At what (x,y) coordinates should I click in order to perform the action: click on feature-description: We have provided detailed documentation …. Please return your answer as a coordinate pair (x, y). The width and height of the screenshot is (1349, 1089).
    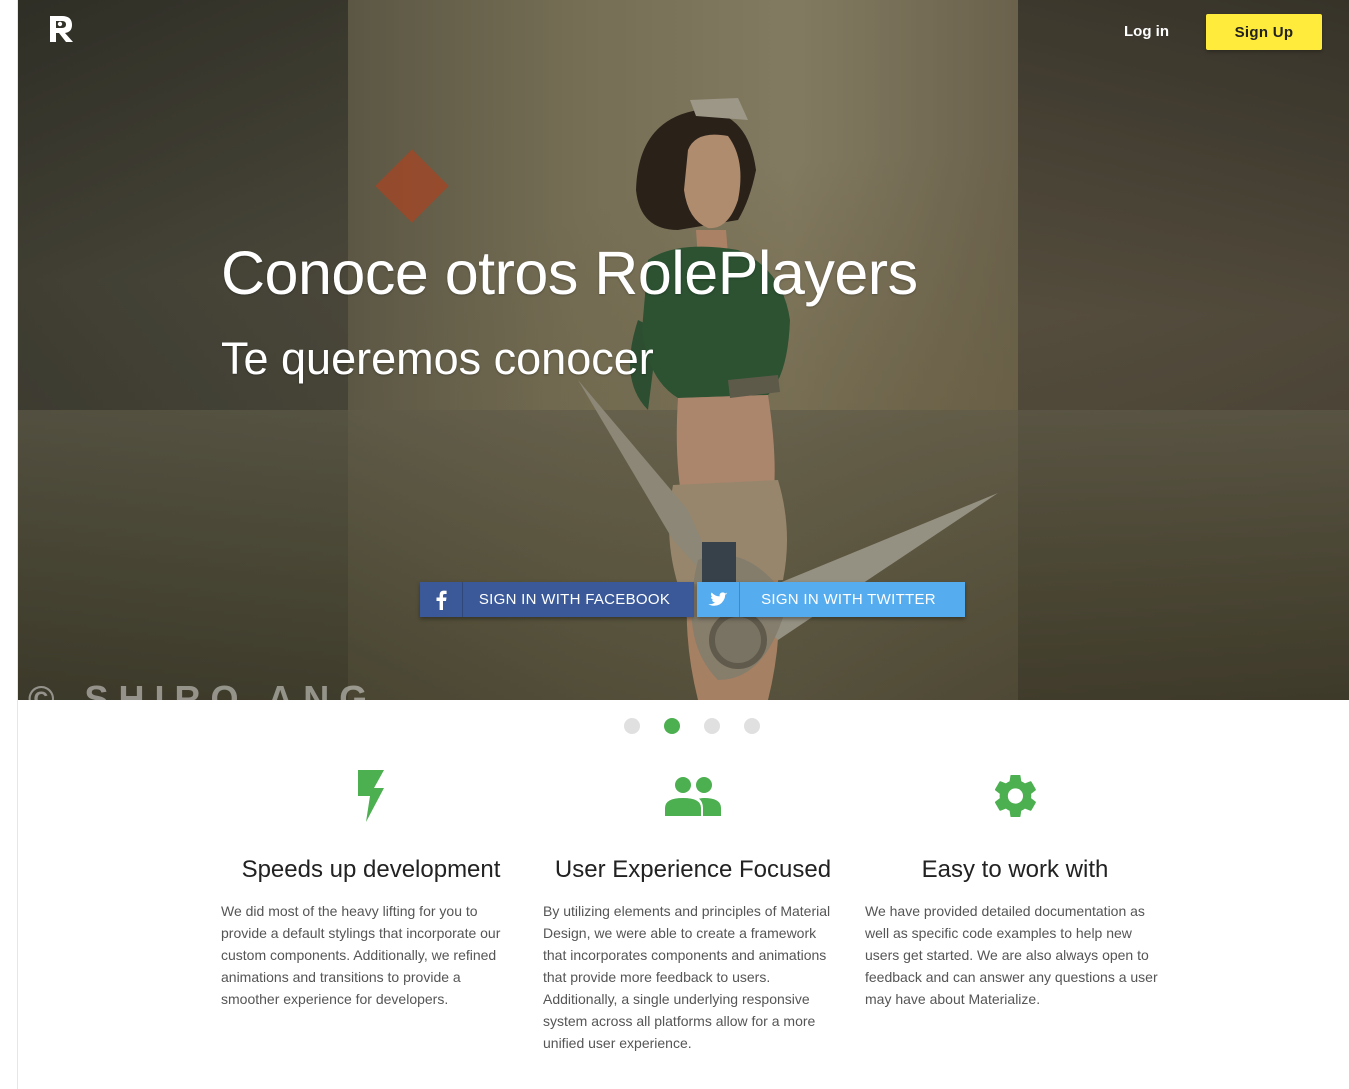
    Looking at the image, I should click on (1011, 955).